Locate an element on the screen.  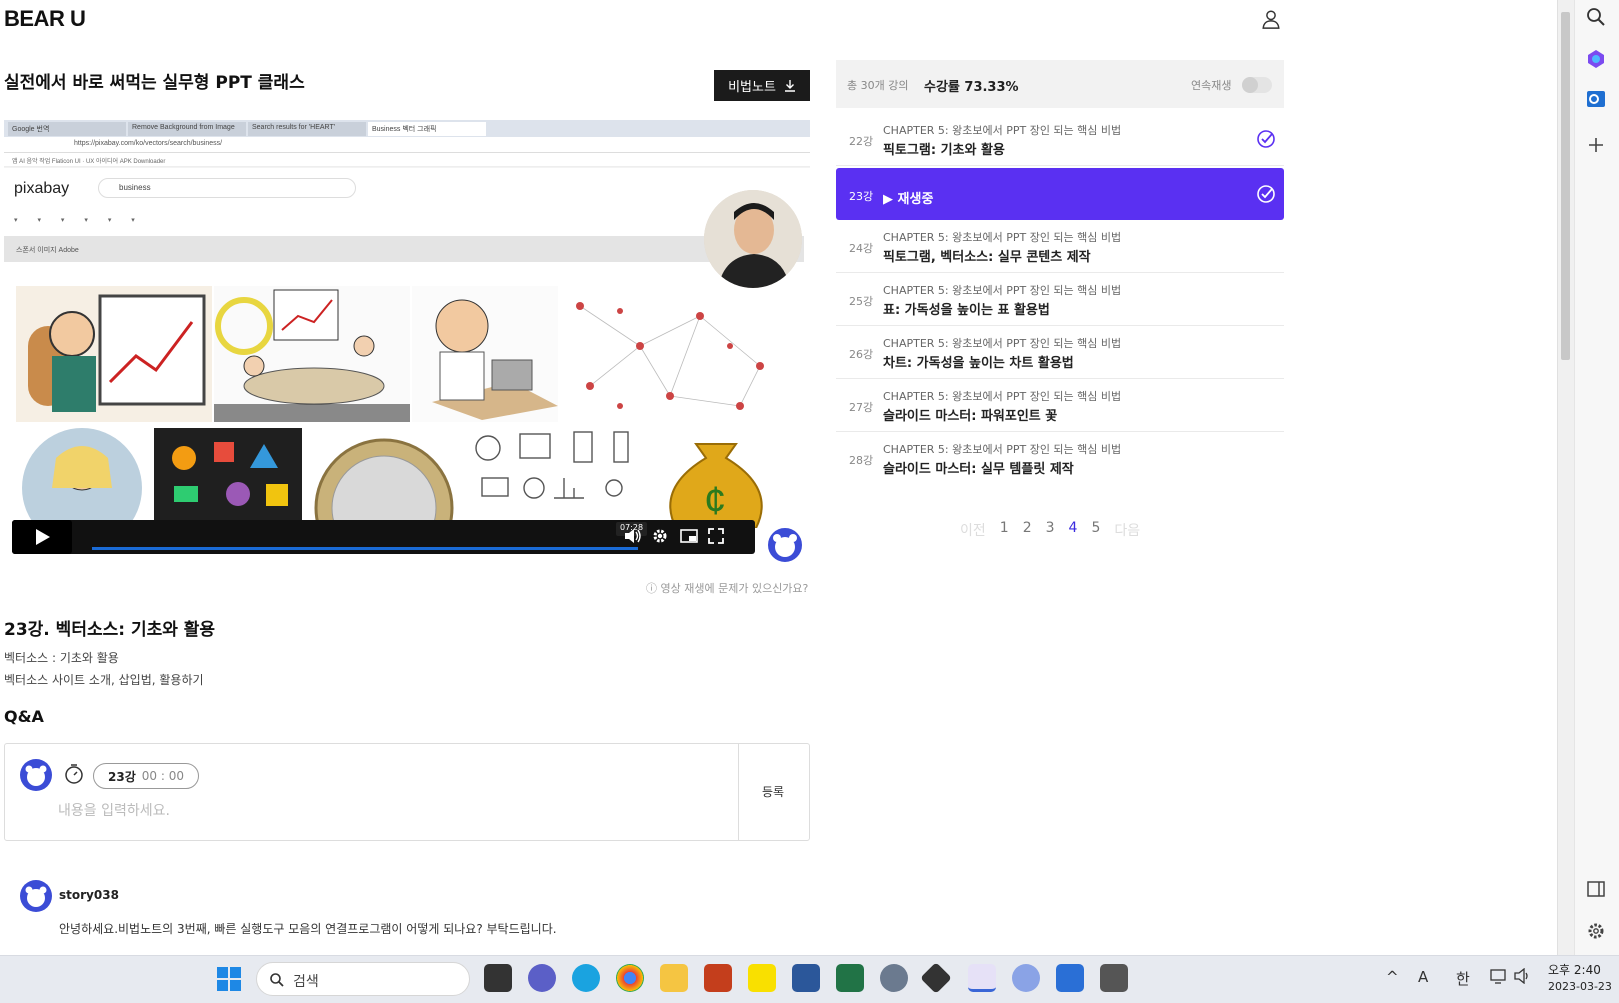
ime-mode: A is located at coordinates (1423, 977).